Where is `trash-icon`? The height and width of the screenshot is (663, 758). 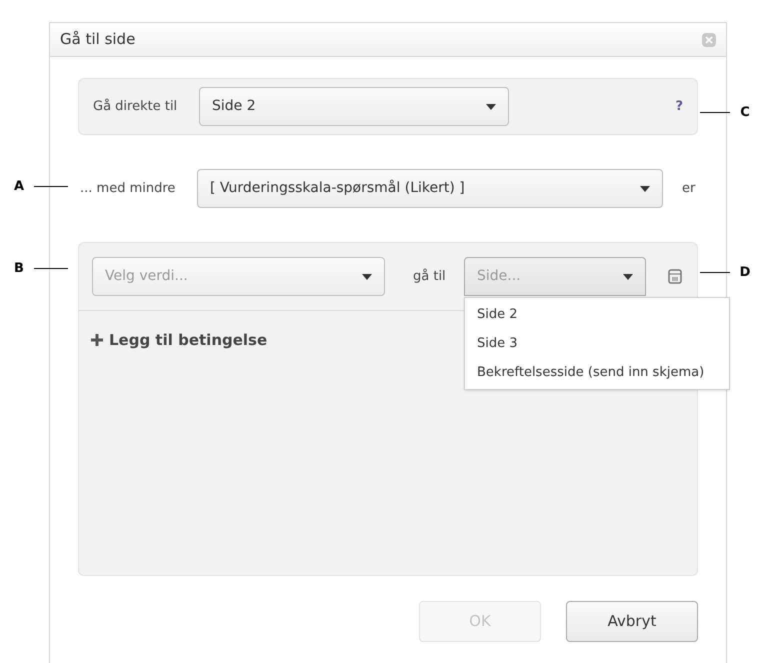 trash-icon is located at coordinates (675, 276).